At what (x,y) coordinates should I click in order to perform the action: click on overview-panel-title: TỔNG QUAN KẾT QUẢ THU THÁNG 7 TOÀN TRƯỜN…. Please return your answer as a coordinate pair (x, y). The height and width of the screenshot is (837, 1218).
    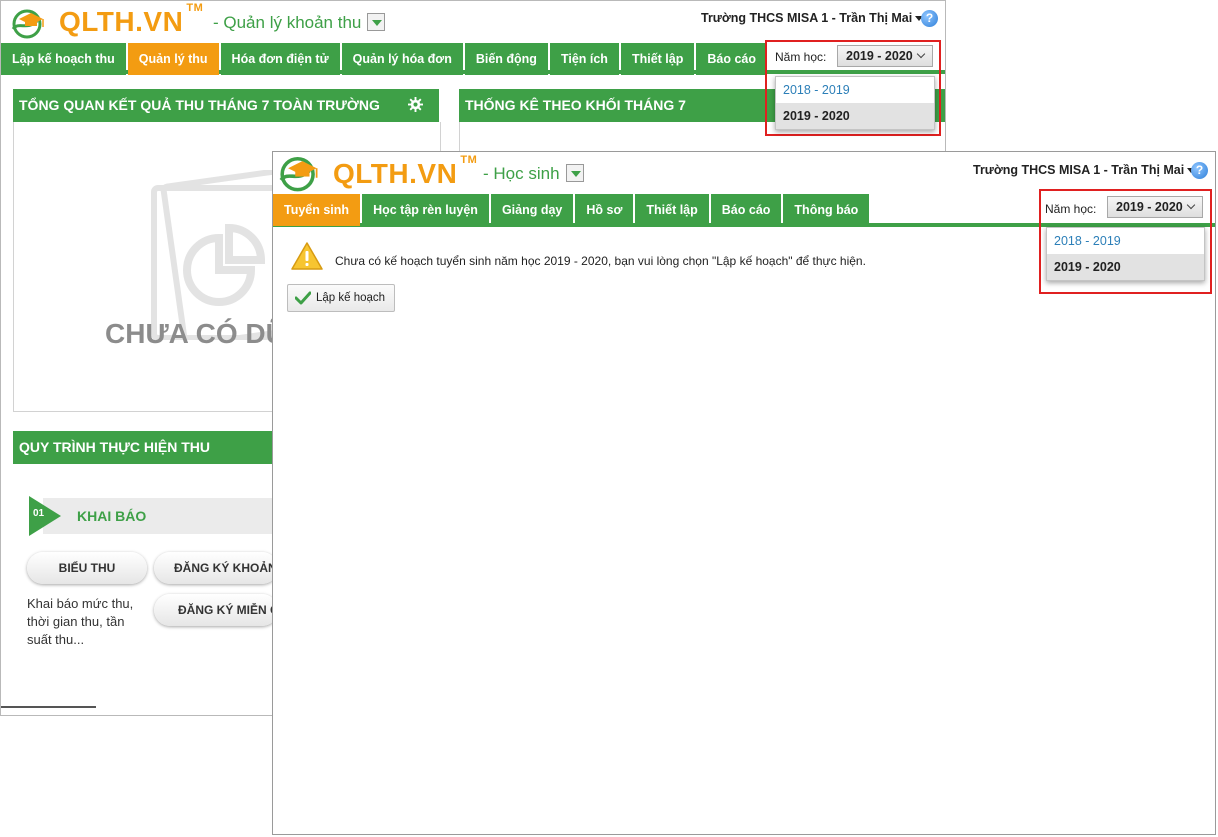
    Looking at the image, I should click on (199, 105).